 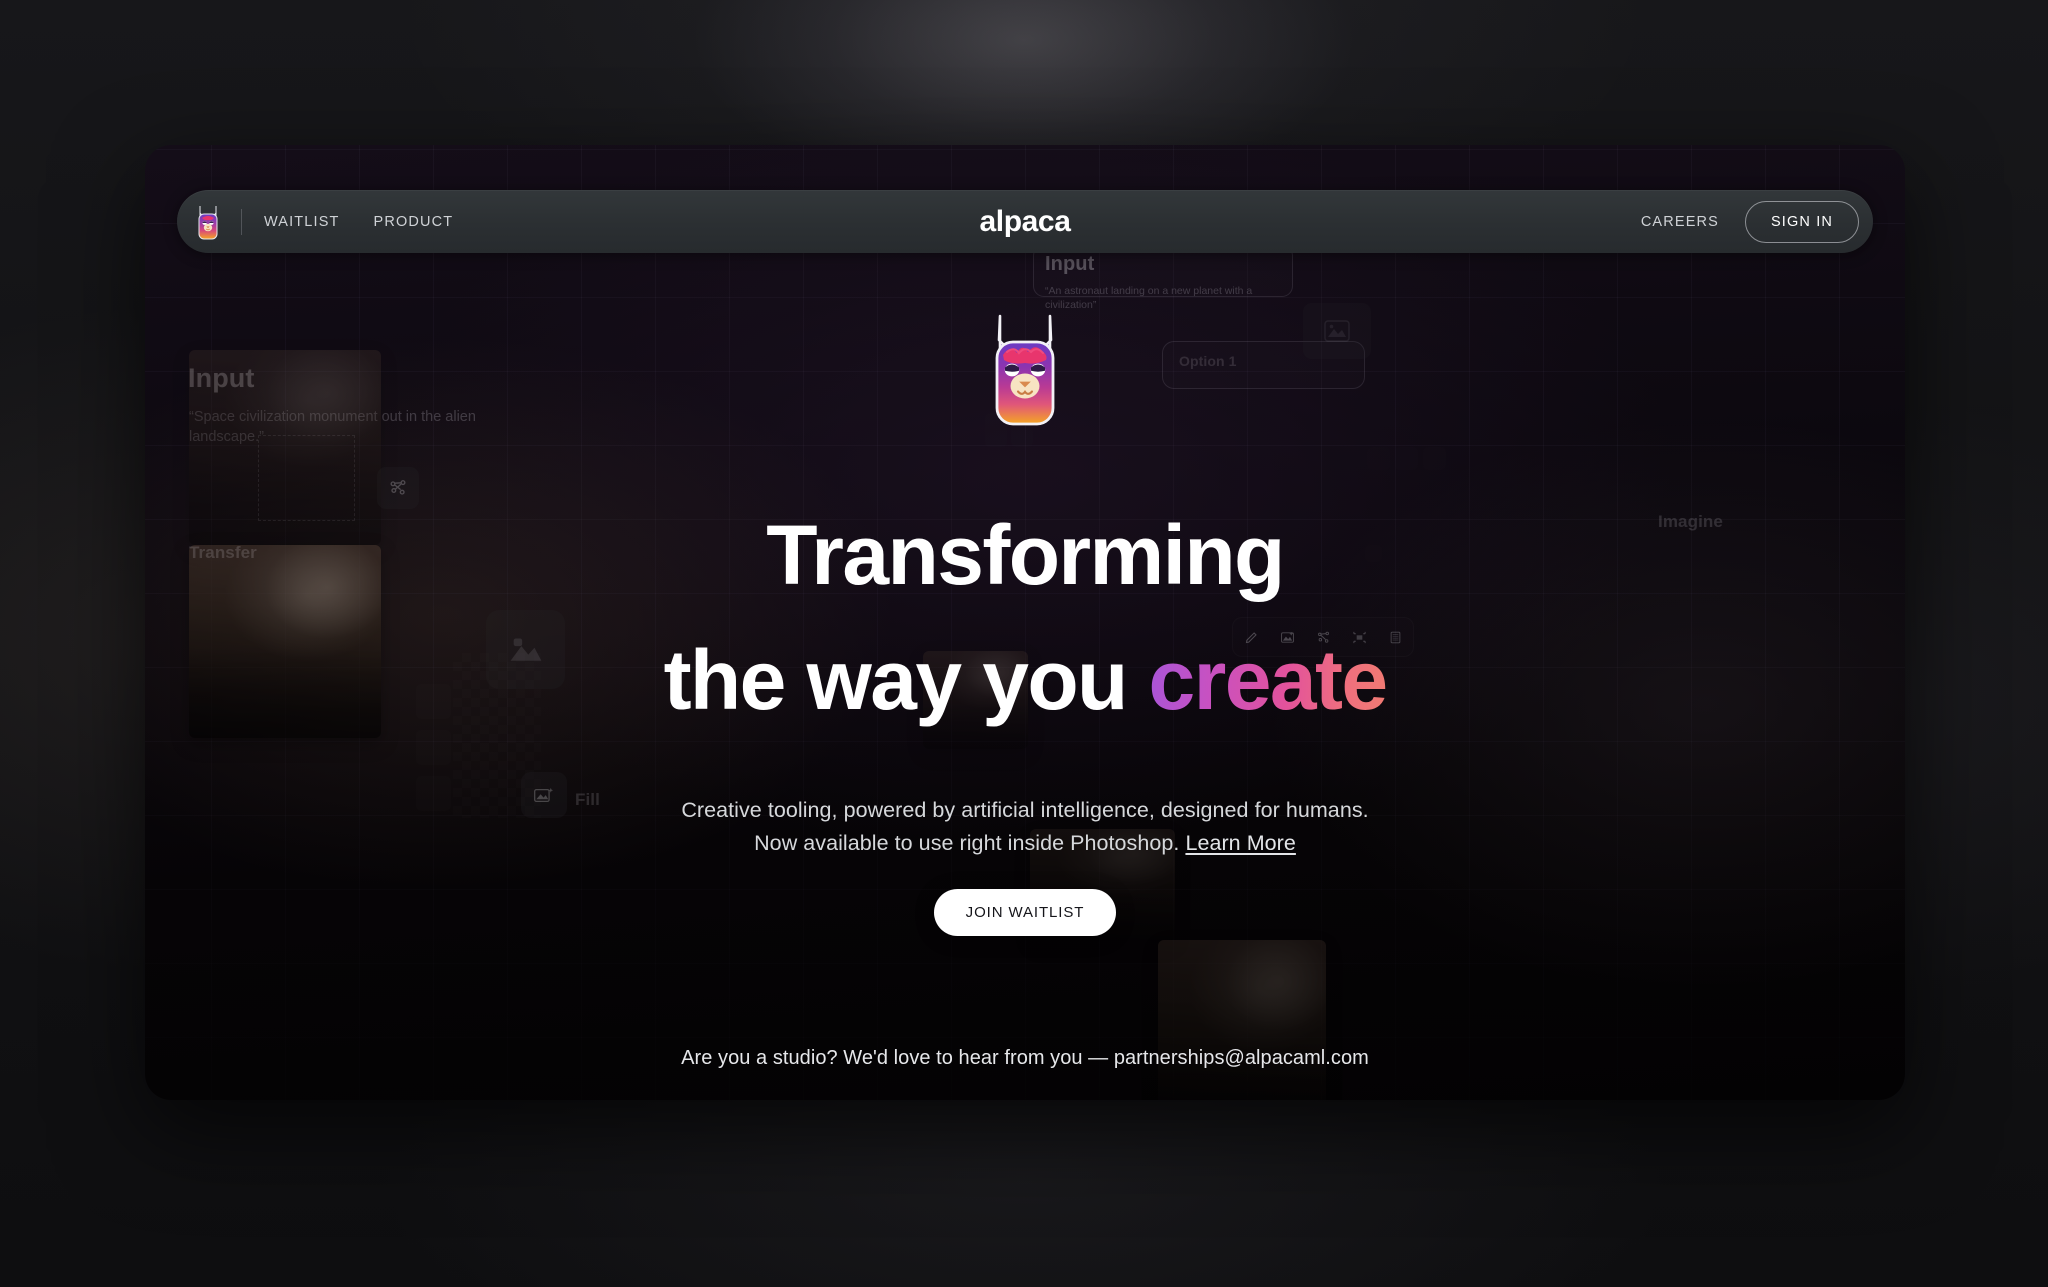 I want to click on collage-chip-e, so click(x=1434, y=458).